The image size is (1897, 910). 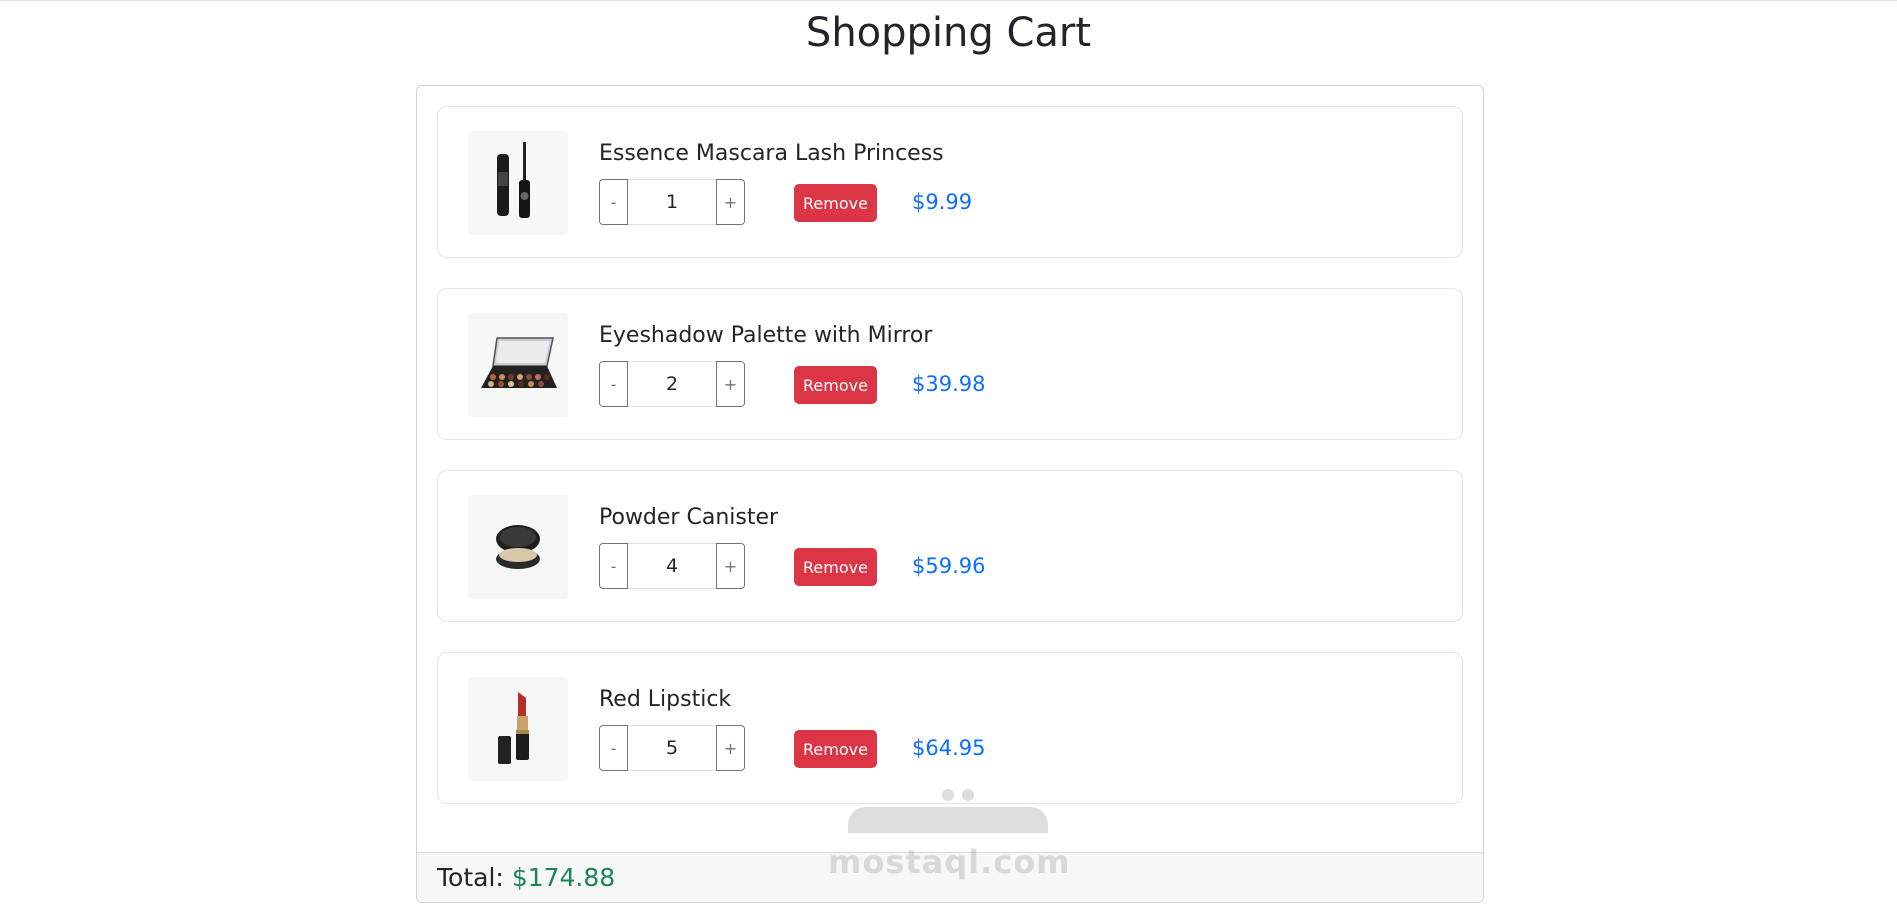 What do you see at coordinates (518, 365) in the screenshot?
I see `eyeshadow-palette-image` at bounding box center [518, 365].